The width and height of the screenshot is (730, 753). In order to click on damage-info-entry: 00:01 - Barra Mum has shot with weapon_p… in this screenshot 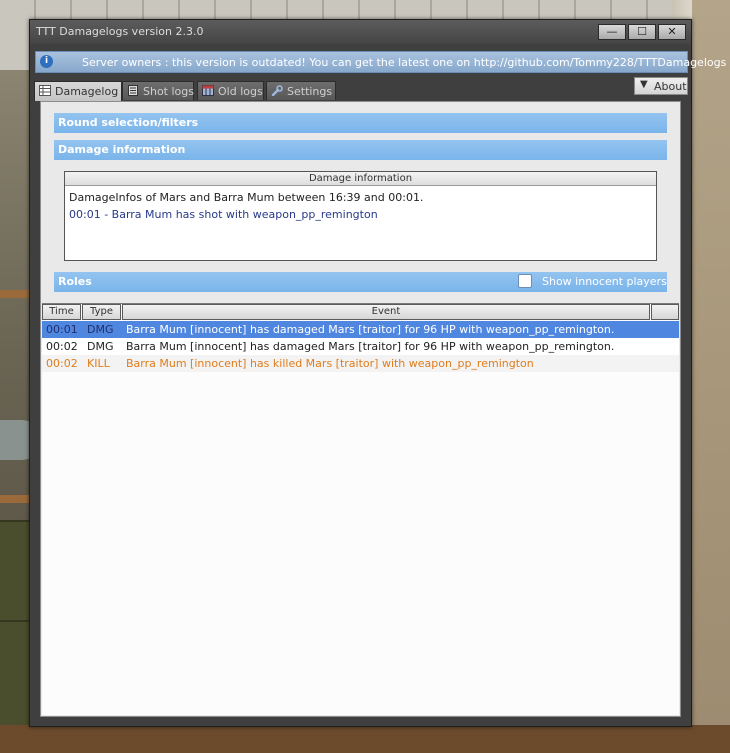, I will do `click(223, 214)`.